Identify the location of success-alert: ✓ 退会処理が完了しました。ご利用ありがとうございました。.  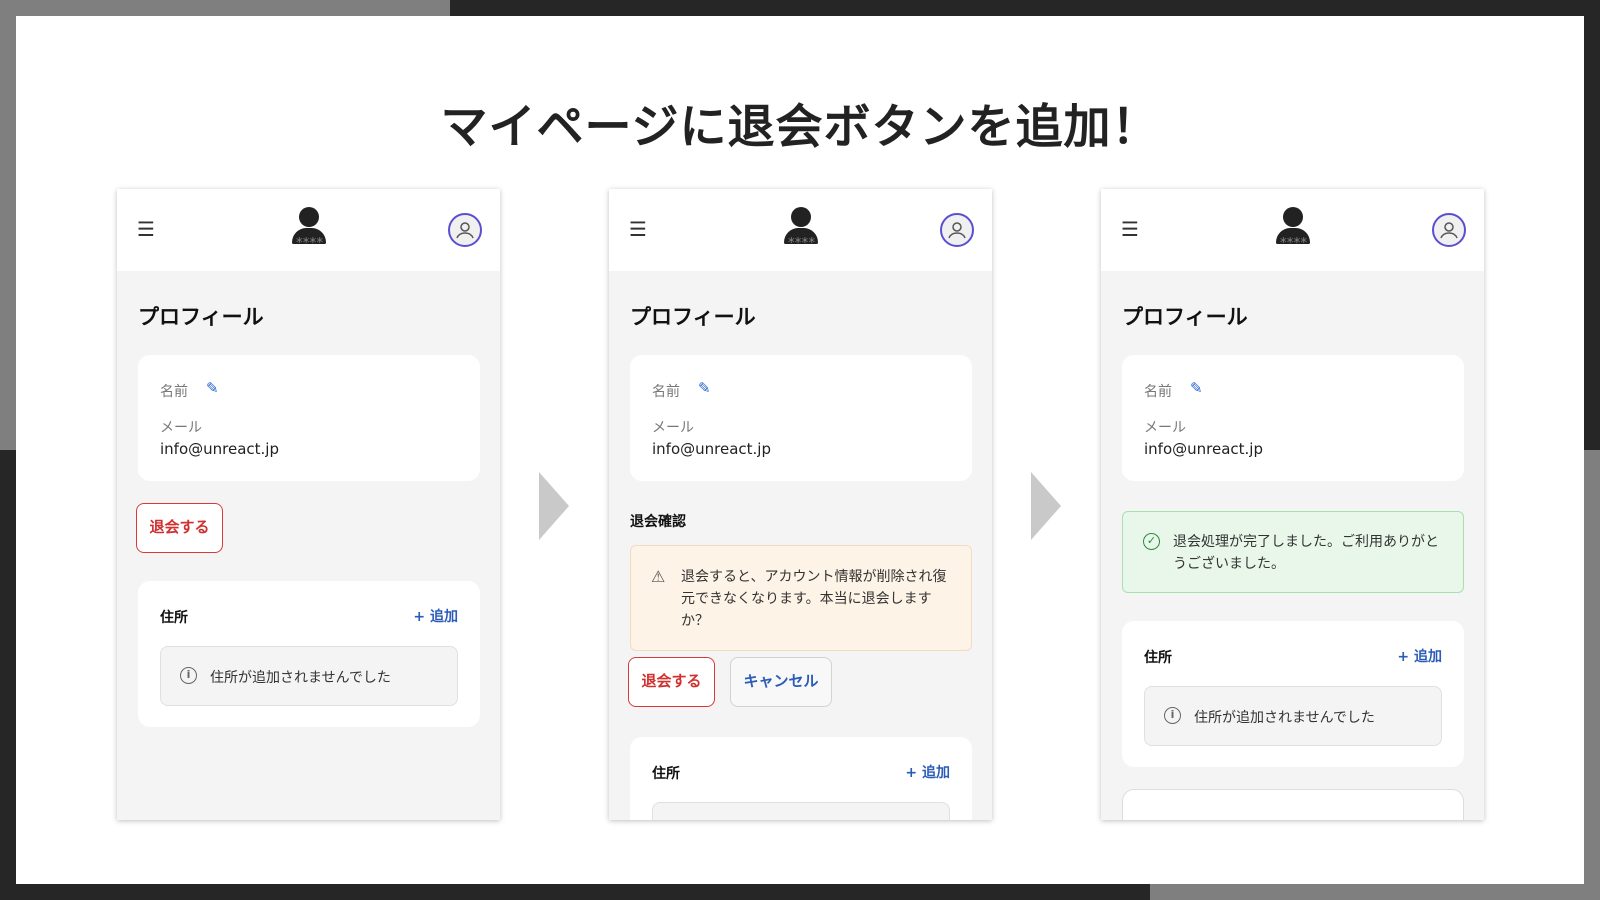
(1293, 552).